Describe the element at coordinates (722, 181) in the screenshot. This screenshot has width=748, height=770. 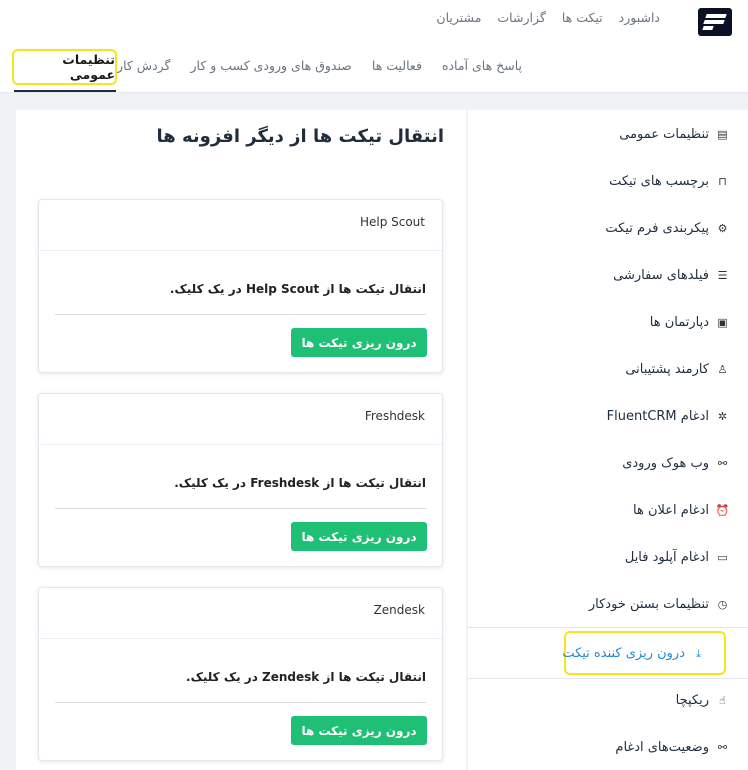
I see `bookmark-icon: ⊓` at that location.